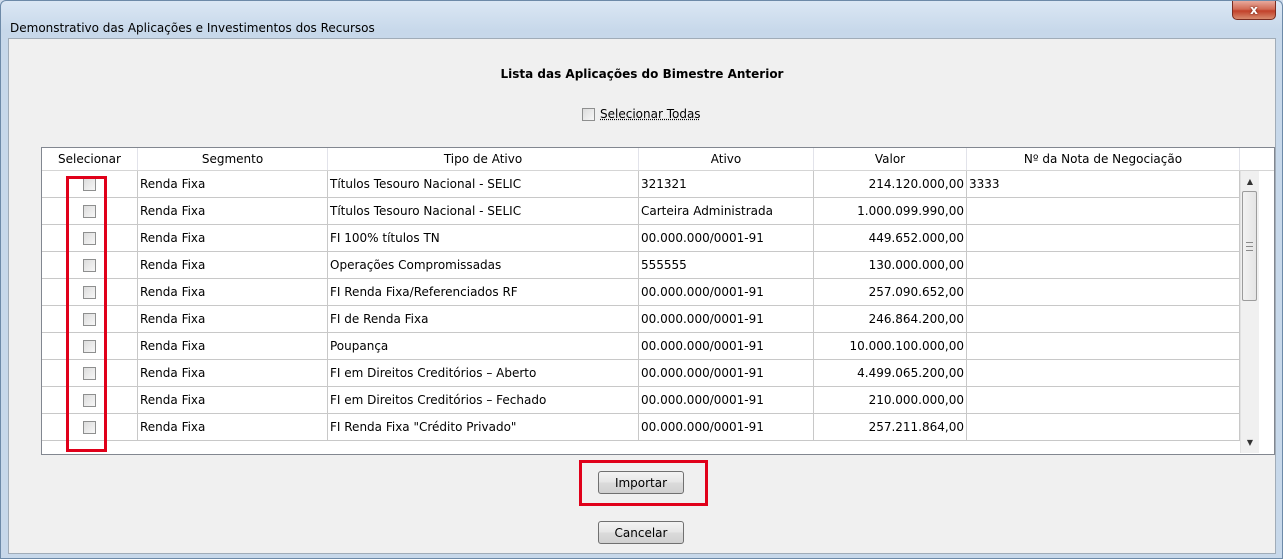 This screenshot has height=559, width=1283. Describe the element at coordinates (890, 159) in the screenshot. I see `column-header-valor: Valor` at that location.